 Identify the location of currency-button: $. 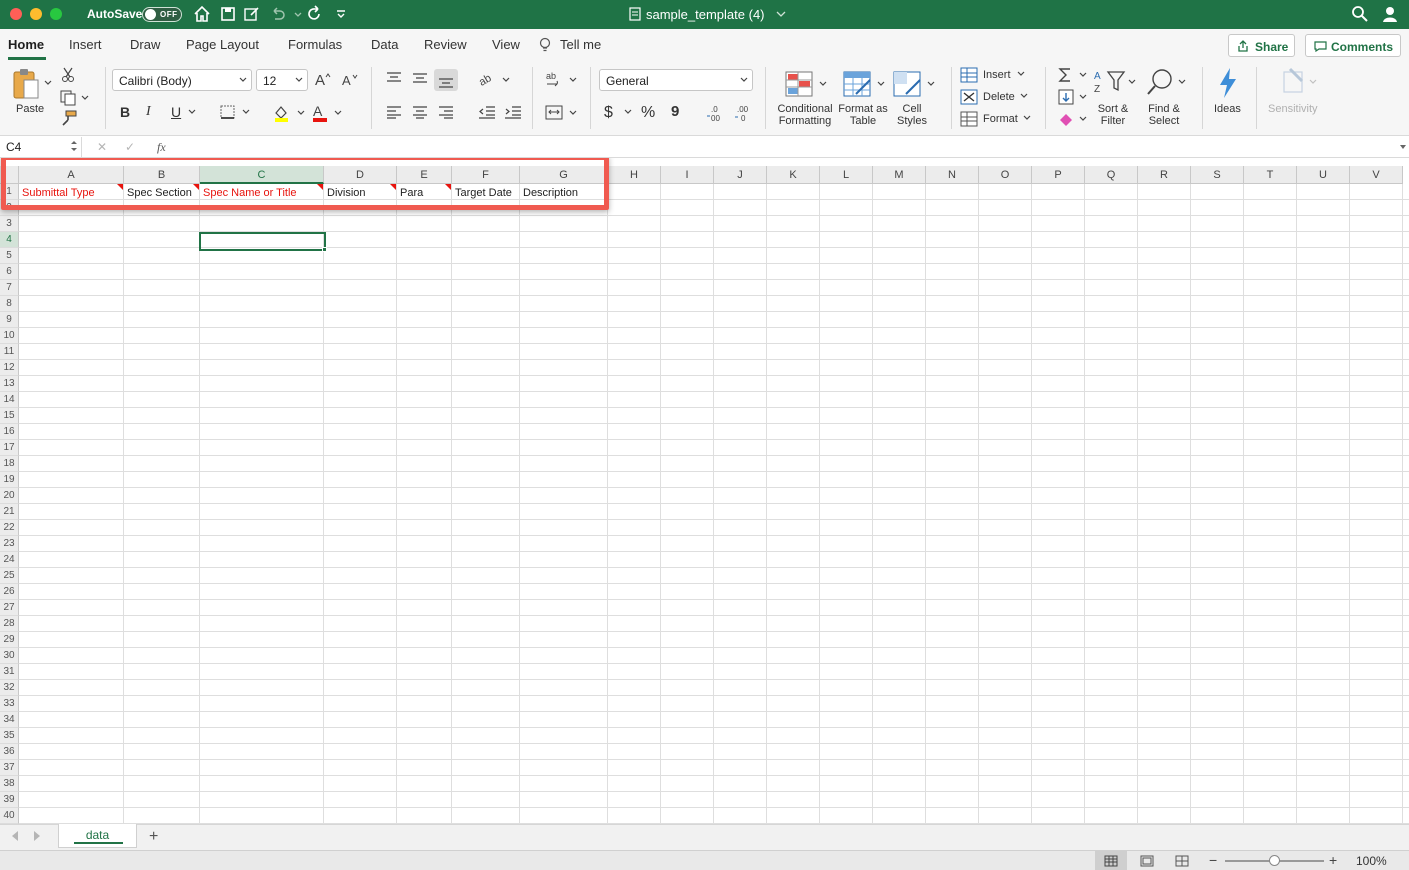
(608, 113).